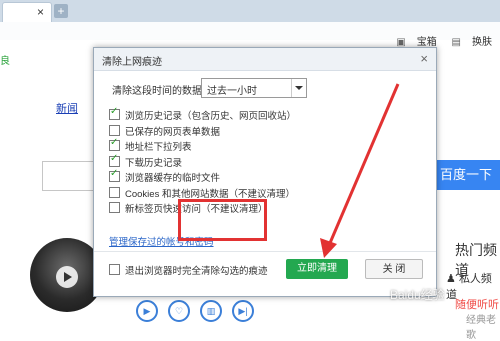  I want to click on next-button-icon: ▶|, so click(243, 311).